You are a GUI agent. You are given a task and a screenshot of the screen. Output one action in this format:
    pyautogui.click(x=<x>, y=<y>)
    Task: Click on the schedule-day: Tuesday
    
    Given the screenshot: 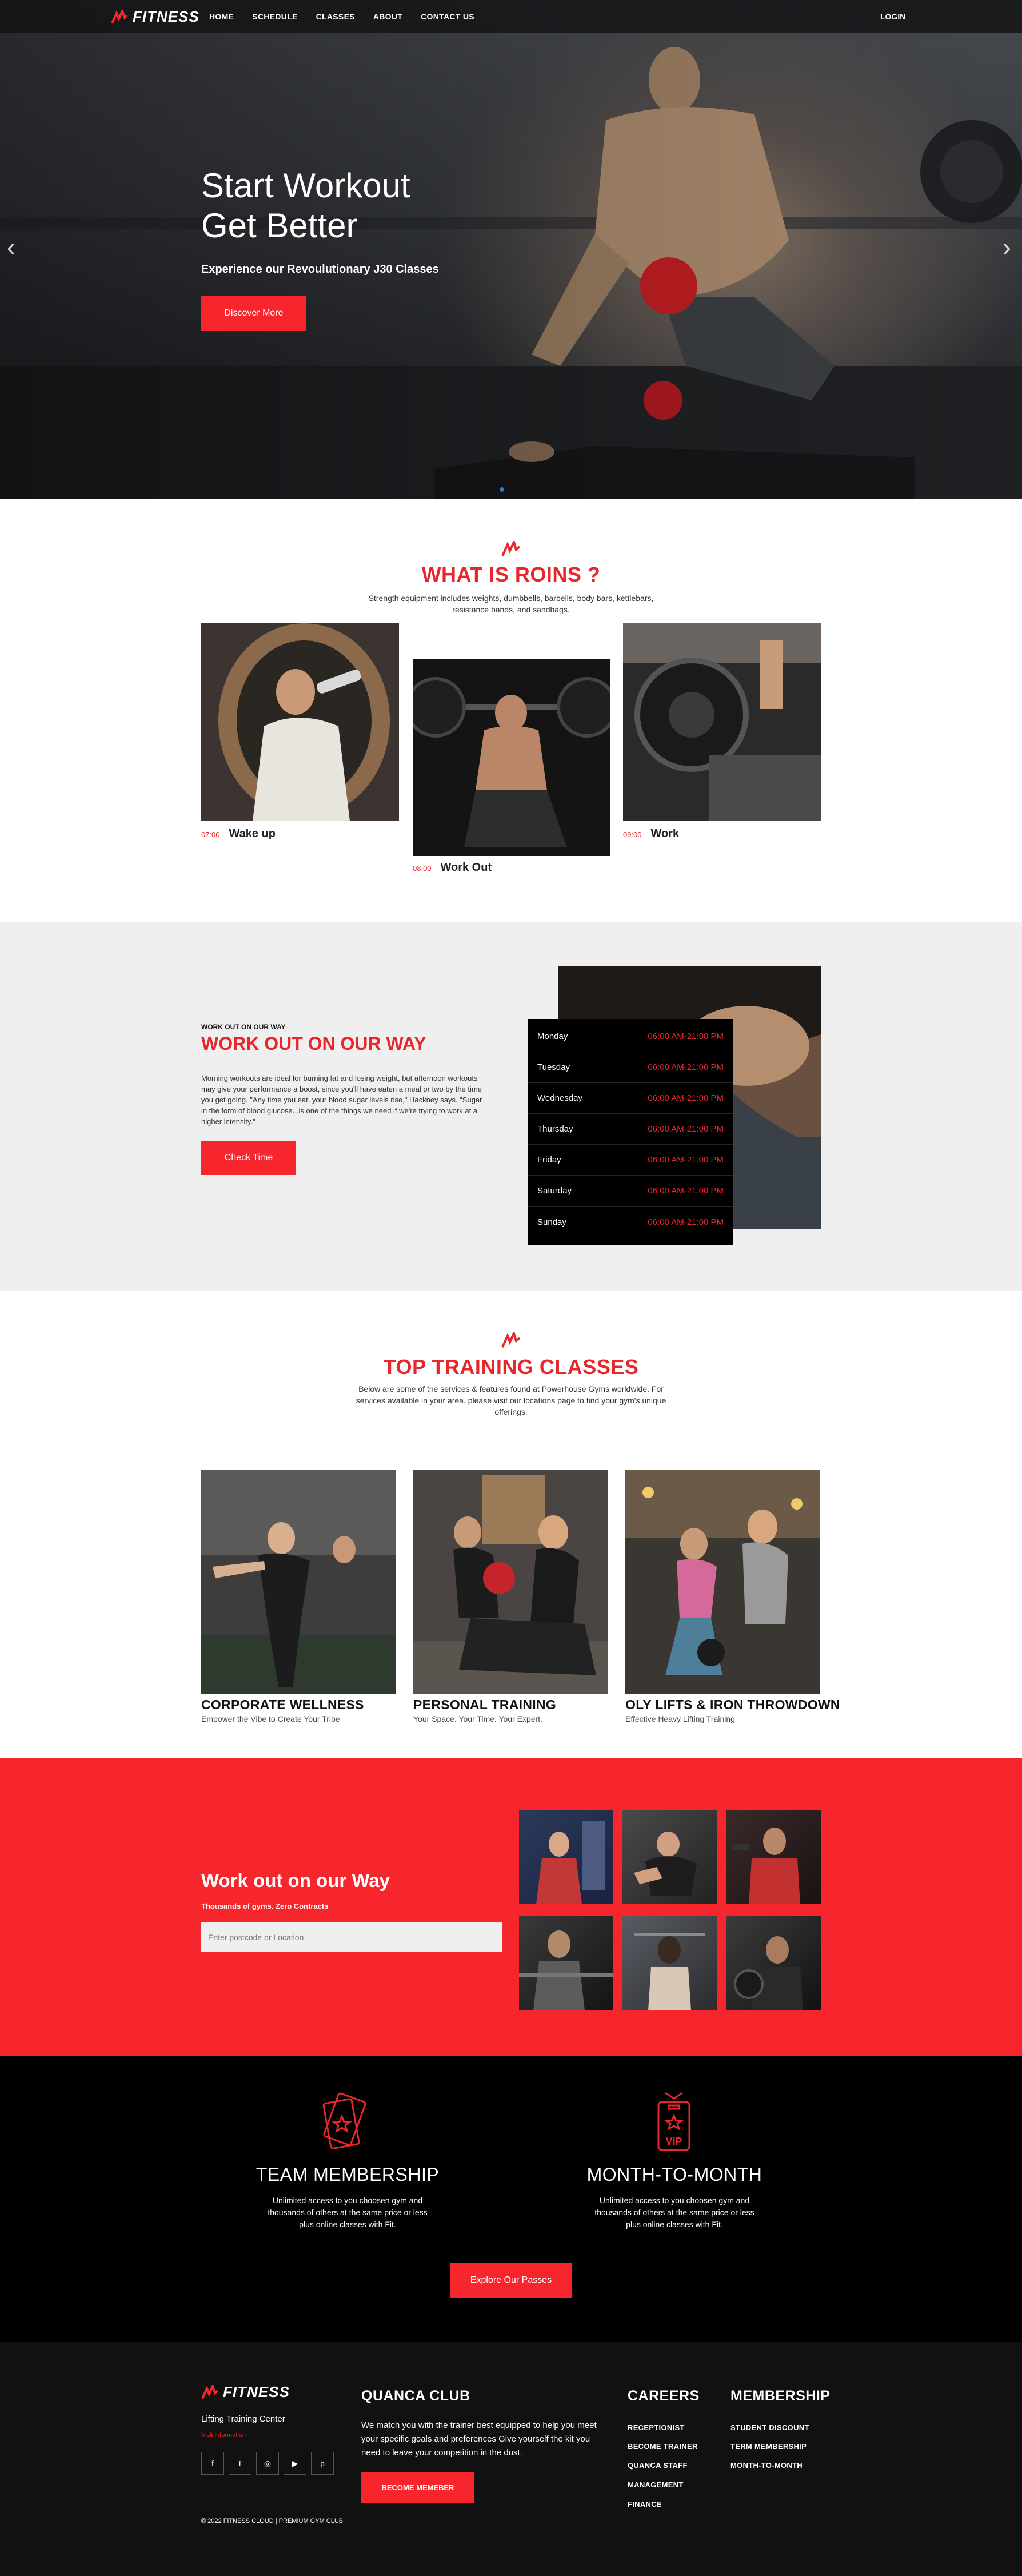 What is the action you would take?
    pyautogui.click(x=553, y=1067)
    